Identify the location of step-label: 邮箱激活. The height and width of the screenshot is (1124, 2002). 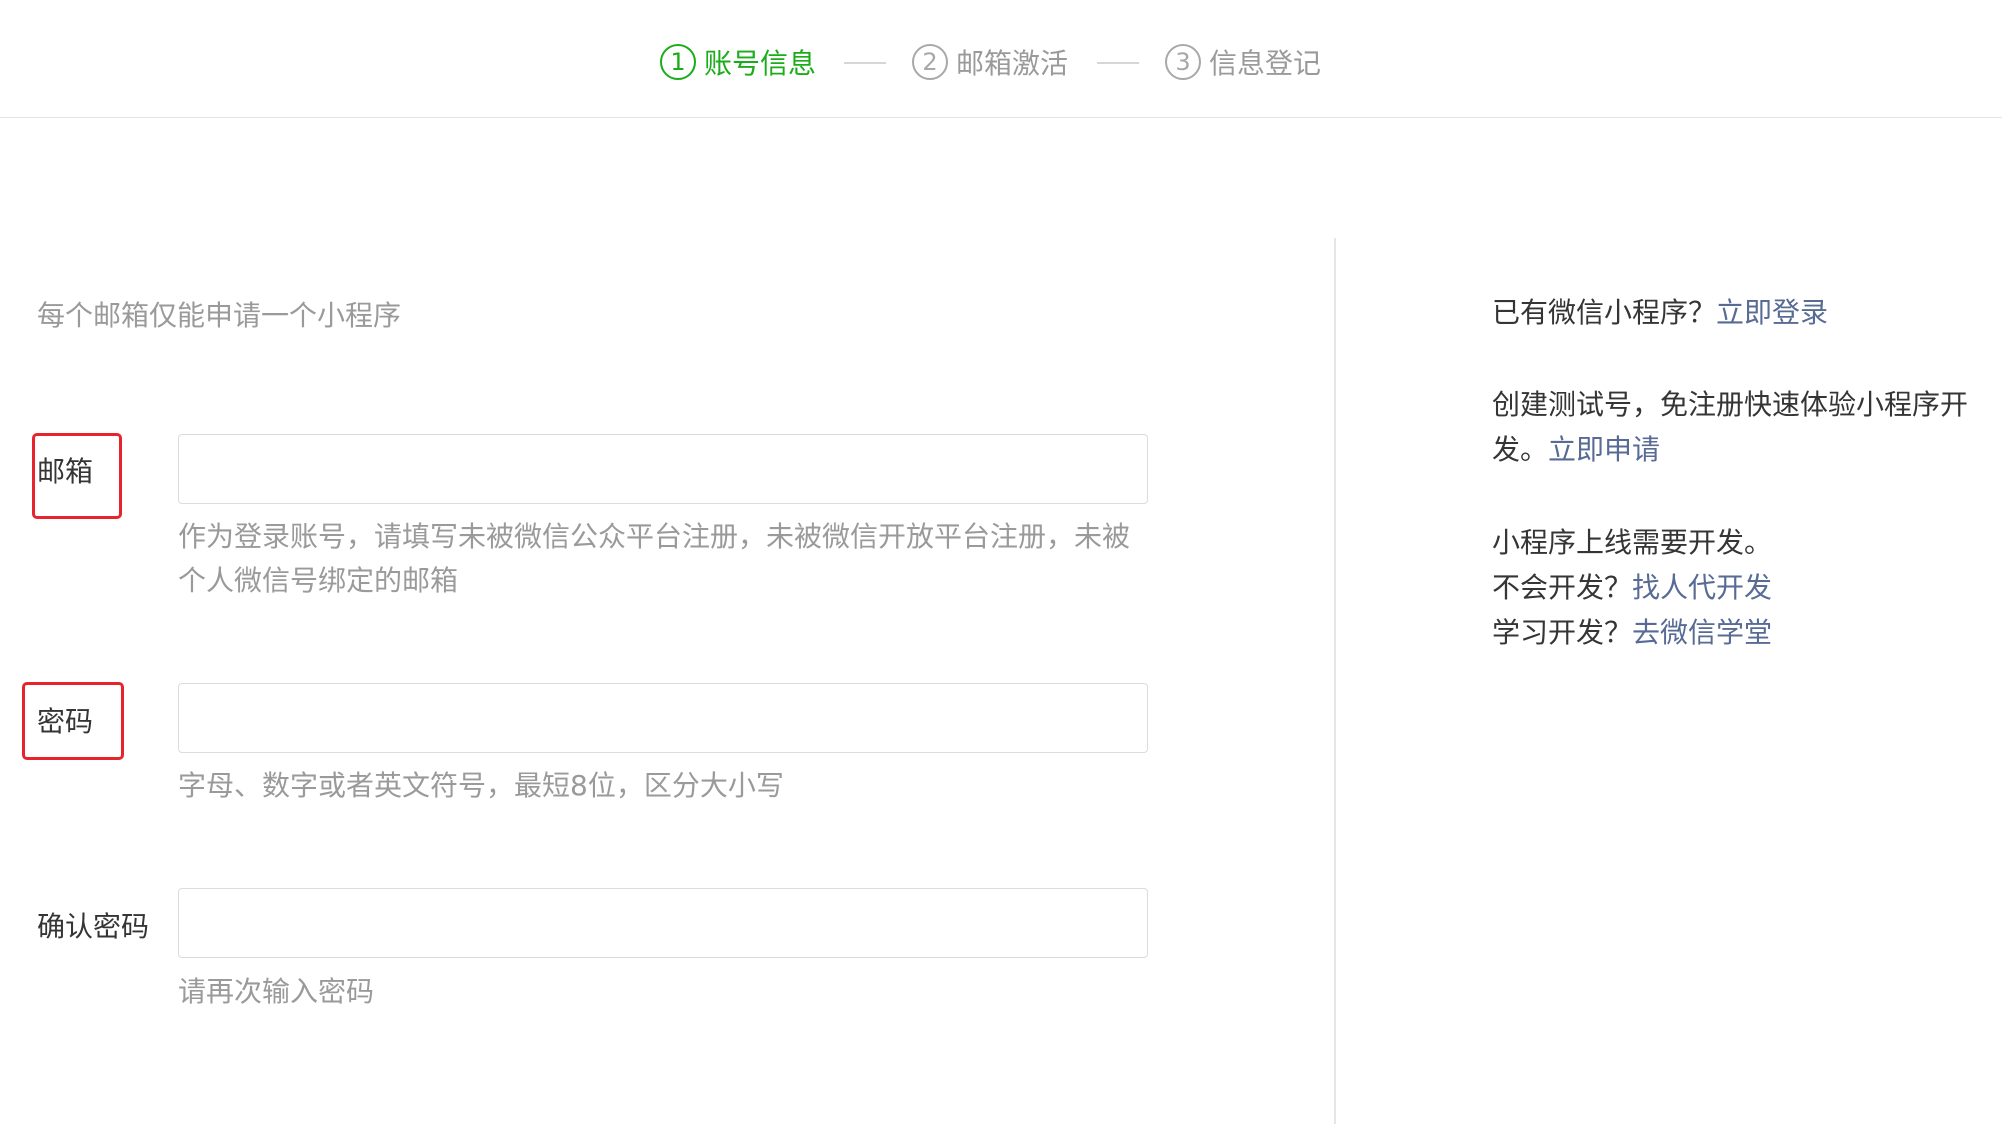
(1012, 63).